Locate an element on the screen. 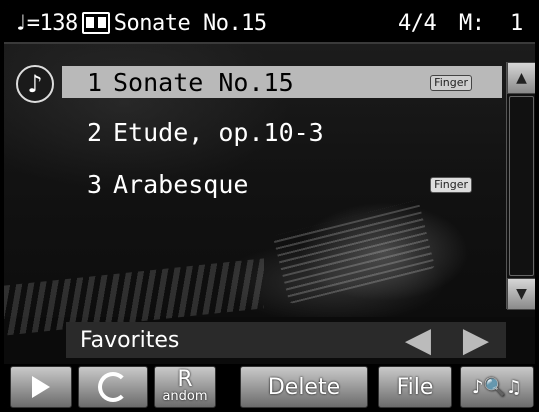 This screenshot has width=539, height=412. triangle-left-icon: ◀ is located at coordinates (418, 340).